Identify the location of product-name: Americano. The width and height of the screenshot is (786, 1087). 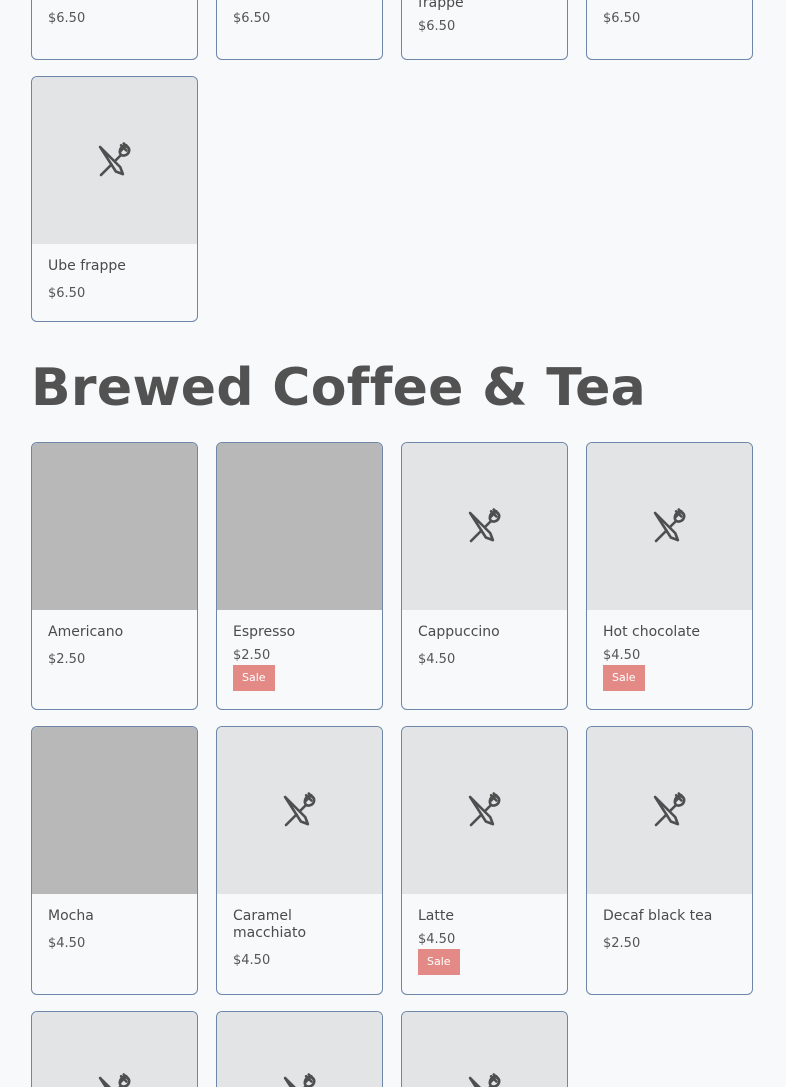
(86, 632).